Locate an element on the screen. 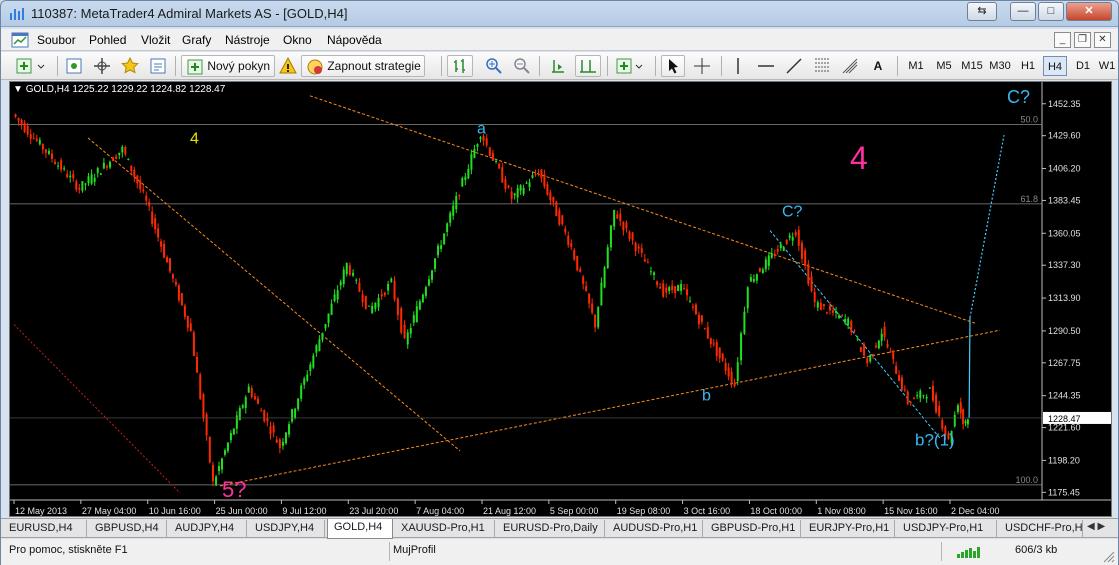 This screenshot has width=1119, height=565. timeframe-w1: W1 is located at coordinates (1107, 66).